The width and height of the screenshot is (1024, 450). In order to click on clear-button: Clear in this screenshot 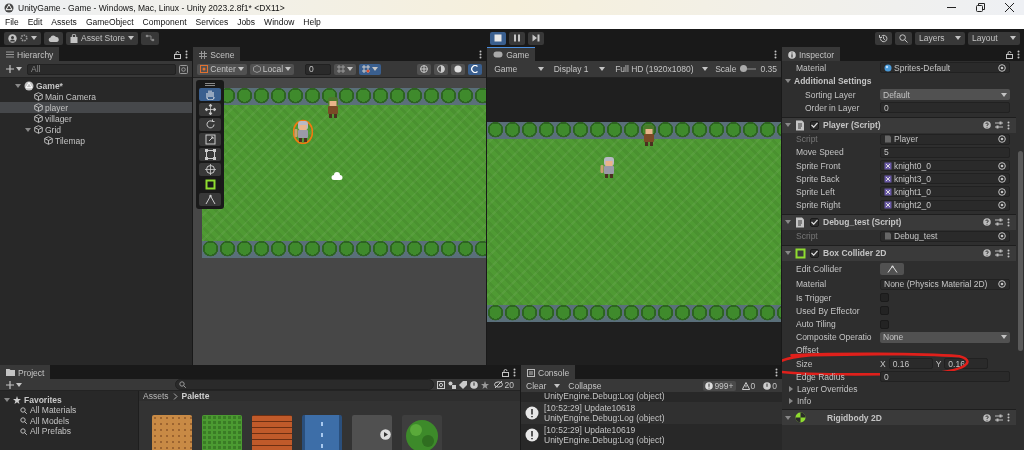, I will do `click(536, 385)`.